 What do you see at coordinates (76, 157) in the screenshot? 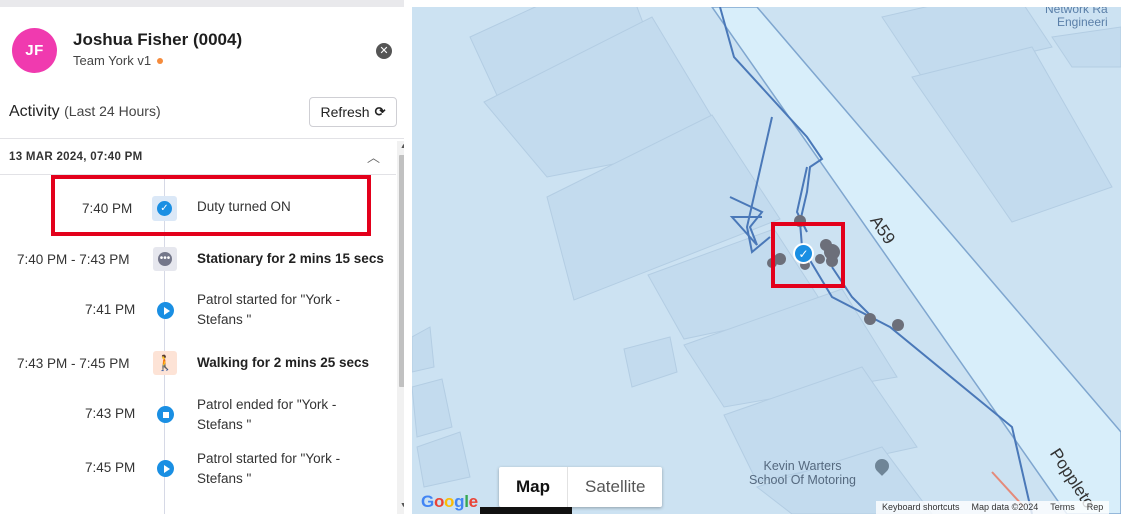
I see `date-group-label: 13 MAR 2024, 07:40 PM` at bounding box center [76, 157].